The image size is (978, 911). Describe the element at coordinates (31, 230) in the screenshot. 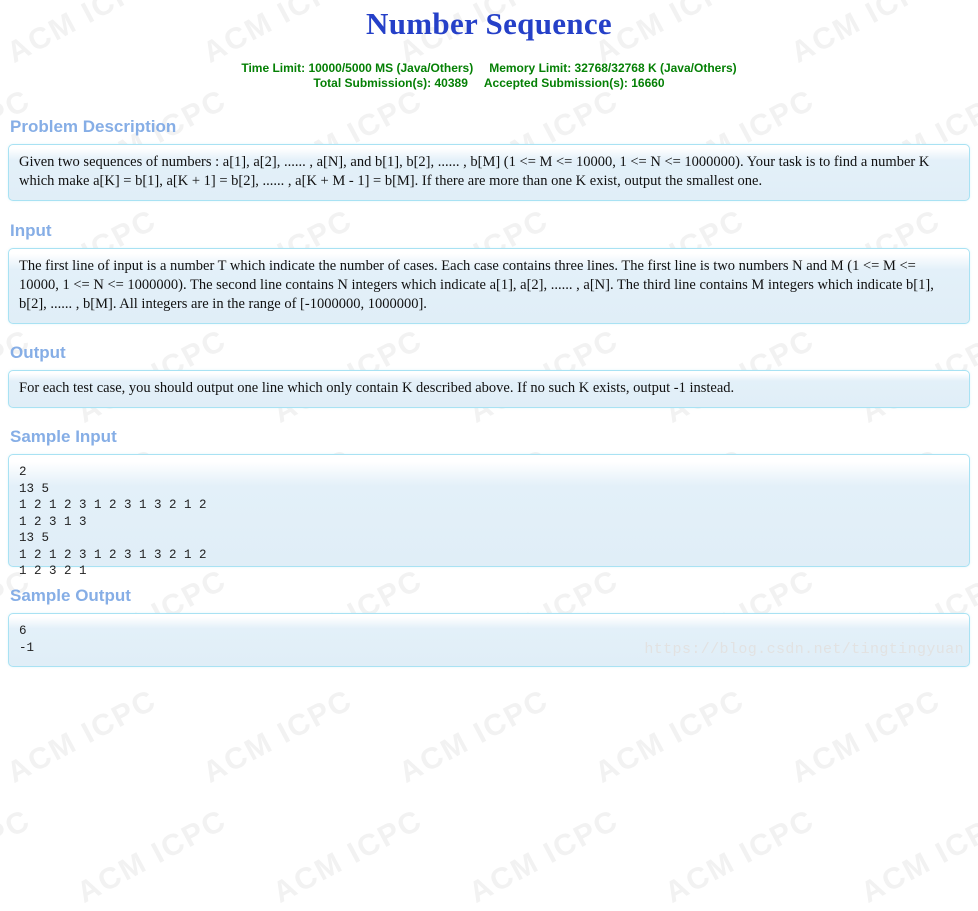

I see `section-heading-input: Input` at that location.